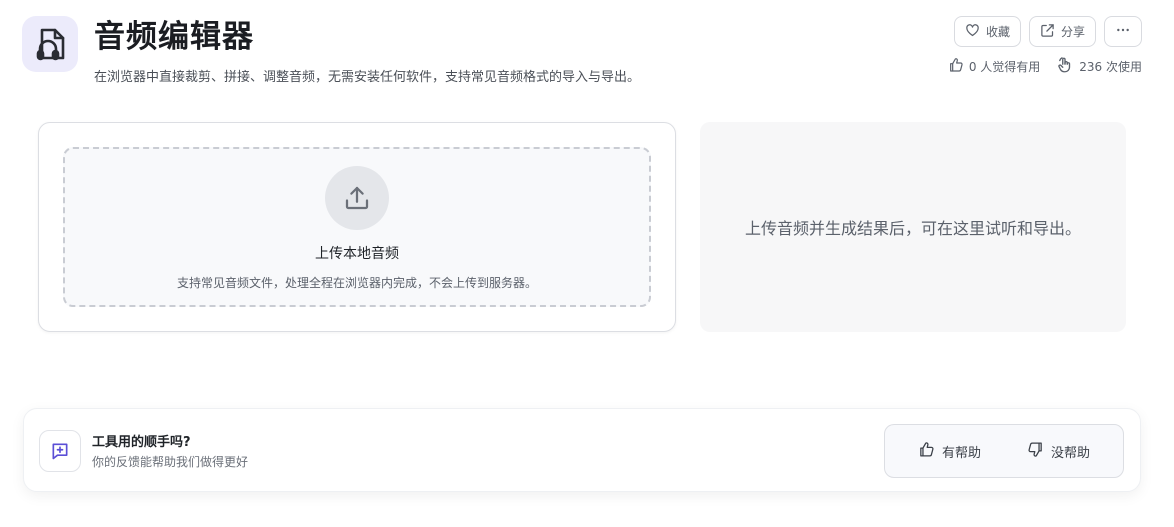 This screenshot has width=1174, height=527. I want to click on upload-label: 上传本地音频, so click(357, 254).